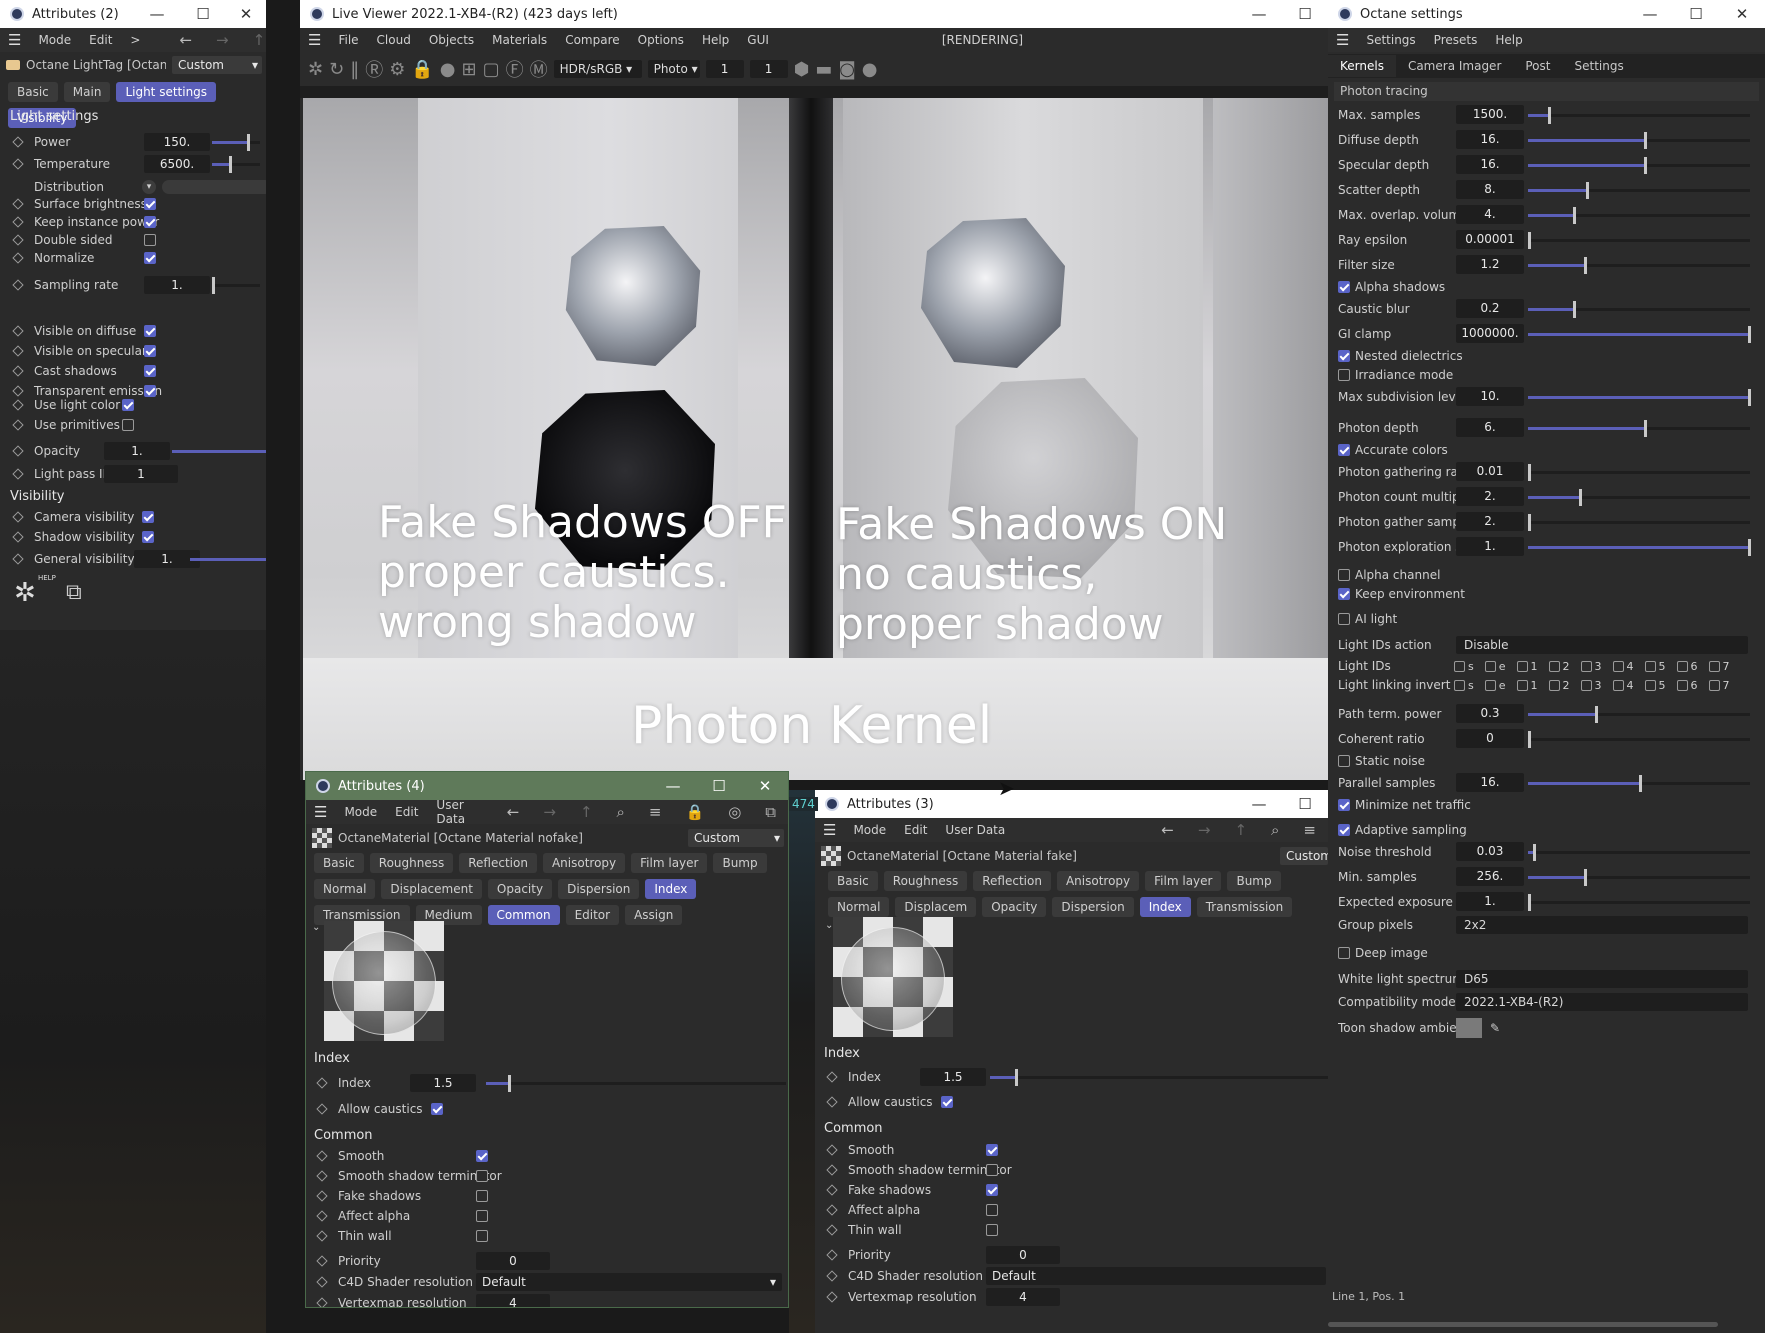  What do you see at coordinates (1012, 881) in the screenshot?
I see `attr3-tab-reflection: Reflection` at bounding box center [1012, 881].